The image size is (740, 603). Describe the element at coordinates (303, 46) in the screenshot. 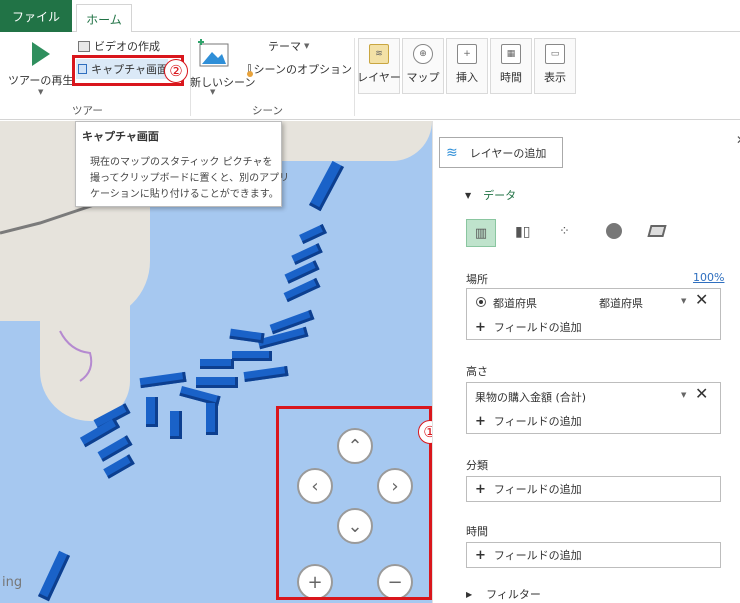

I see `theme-button: テーマ ▼` at that location.